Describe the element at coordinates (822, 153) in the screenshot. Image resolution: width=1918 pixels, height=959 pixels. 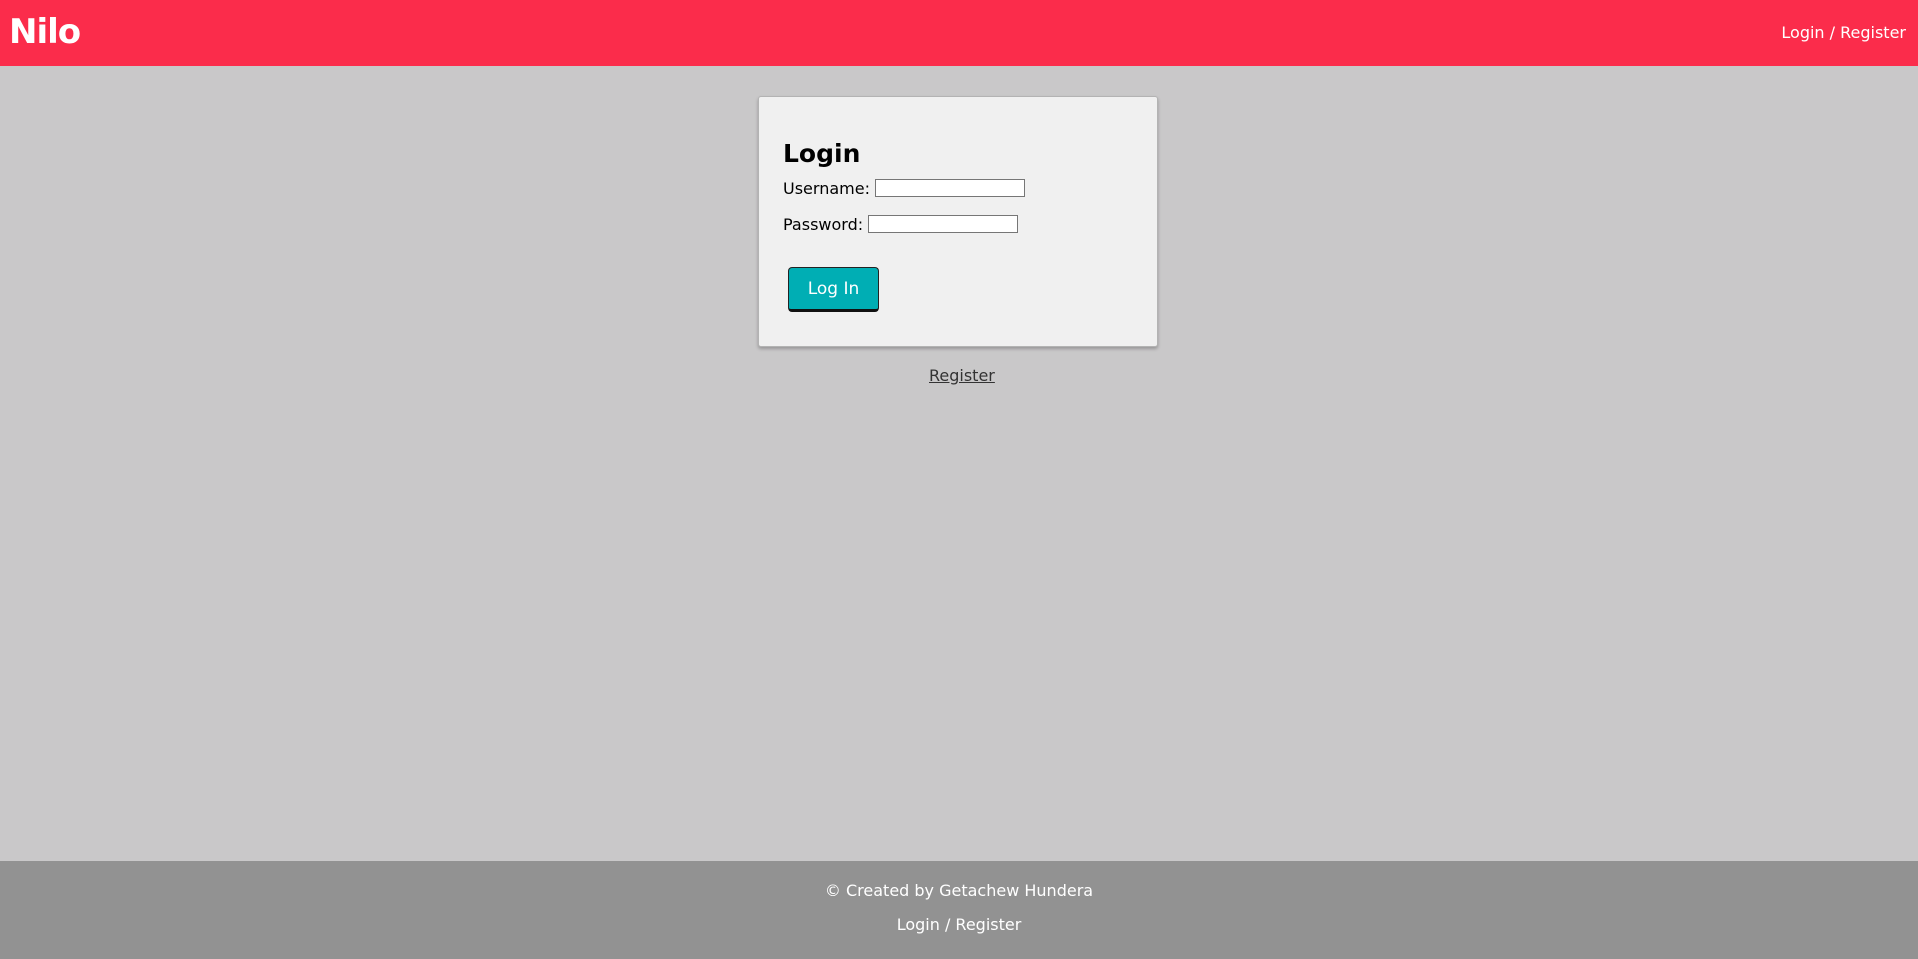
I see `login-title: Login` at that location.